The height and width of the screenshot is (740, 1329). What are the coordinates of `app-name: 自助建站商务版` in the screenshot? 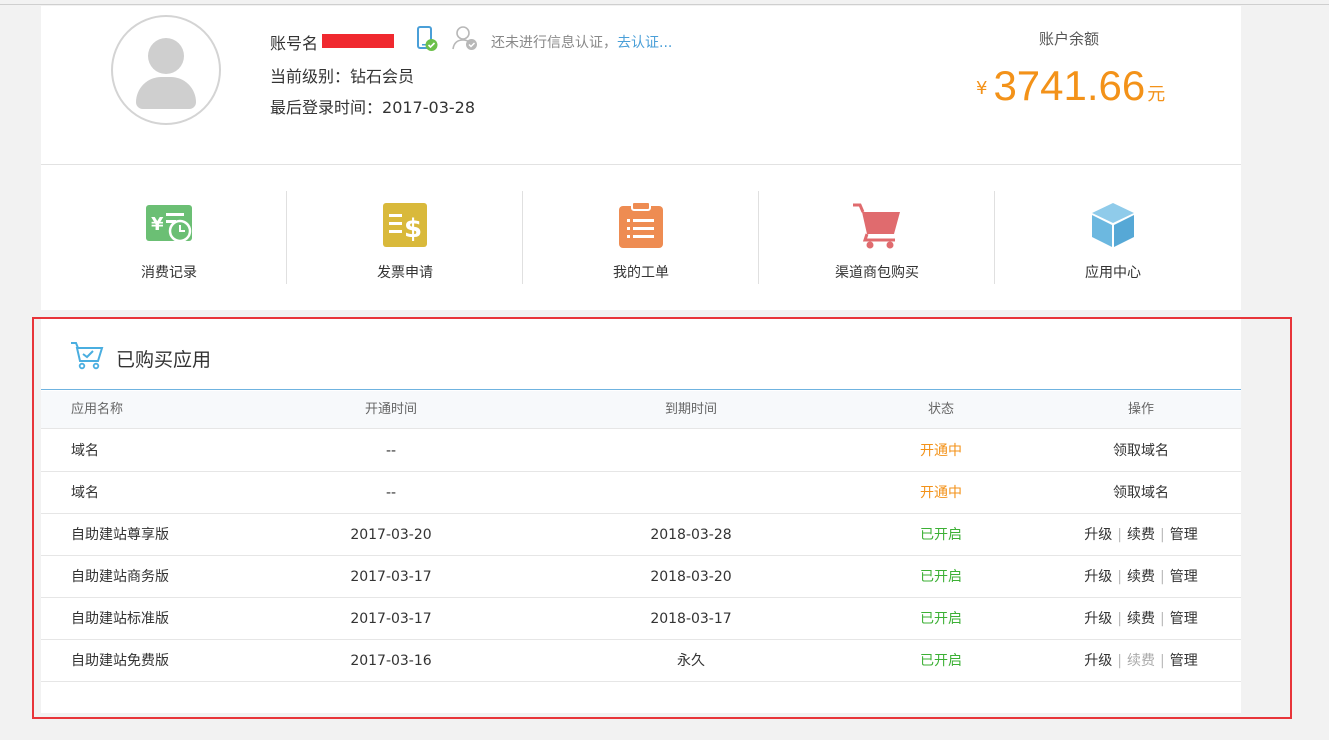 It's located at (120, 577).